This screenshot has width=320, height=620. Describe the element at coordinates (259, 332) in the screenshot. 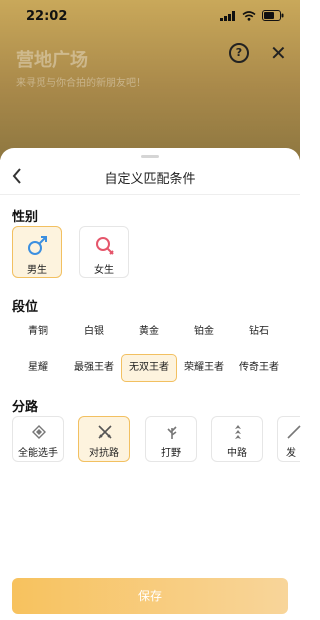

I see `rank-option-diamond: 钻石` at that location.